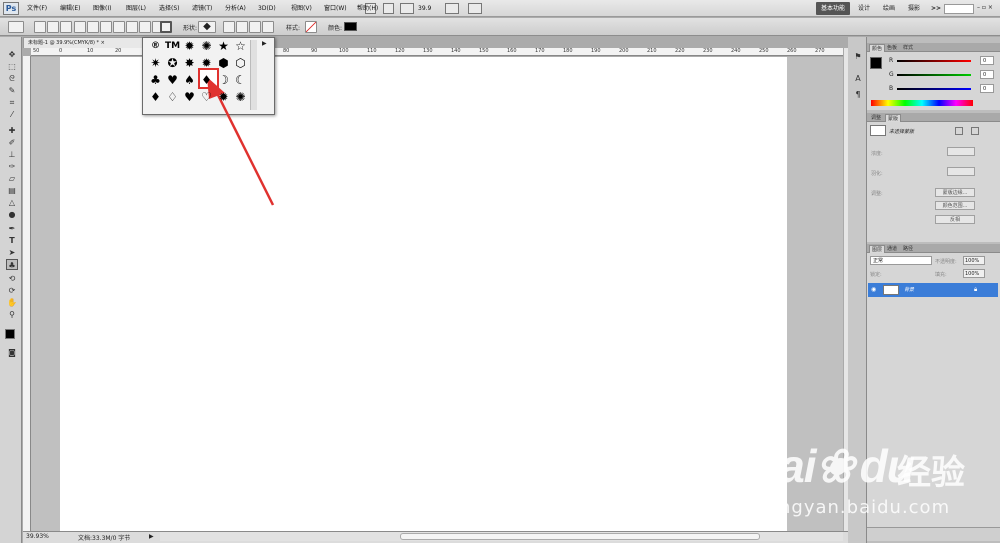 This screenshot has height=543, width=1000. Describe the element at coordinates (908, 48) in the screenshot. I see `tab-styles: 样式` at that location.